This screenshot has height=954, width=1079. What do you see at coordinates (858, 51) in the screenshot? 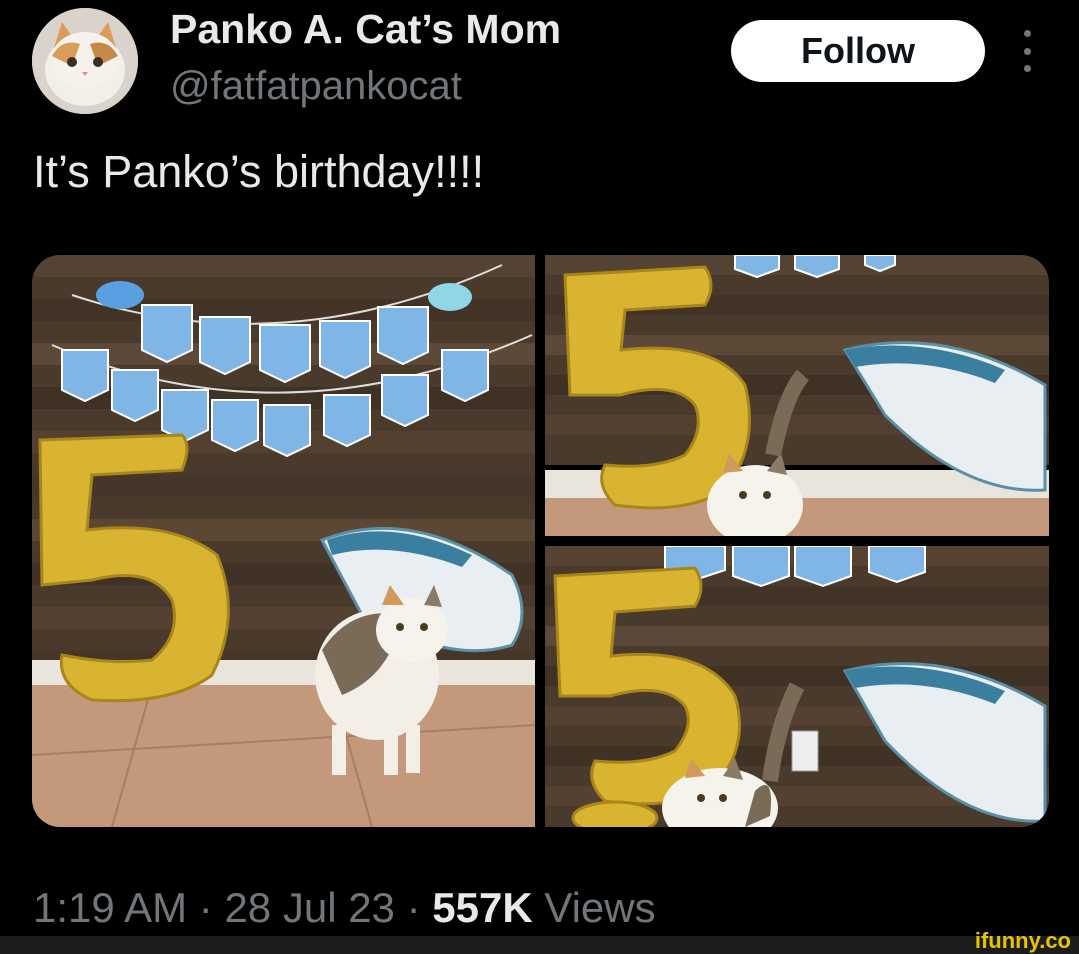
I see `follow-button: Follow` at bounding box center [858, 51].